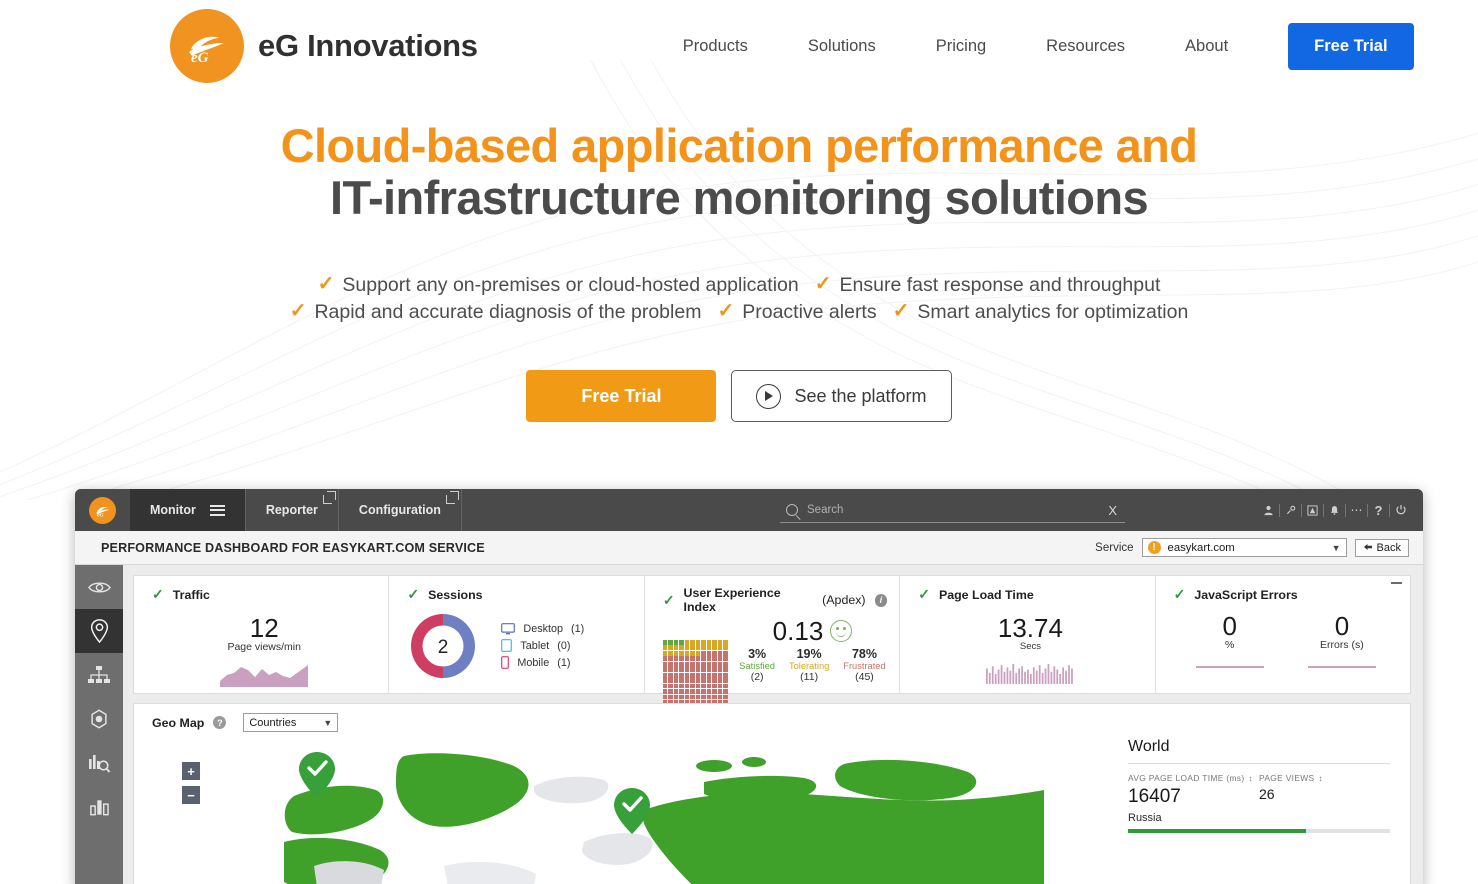  I want to click on world-map-svg, so click(664, 818).